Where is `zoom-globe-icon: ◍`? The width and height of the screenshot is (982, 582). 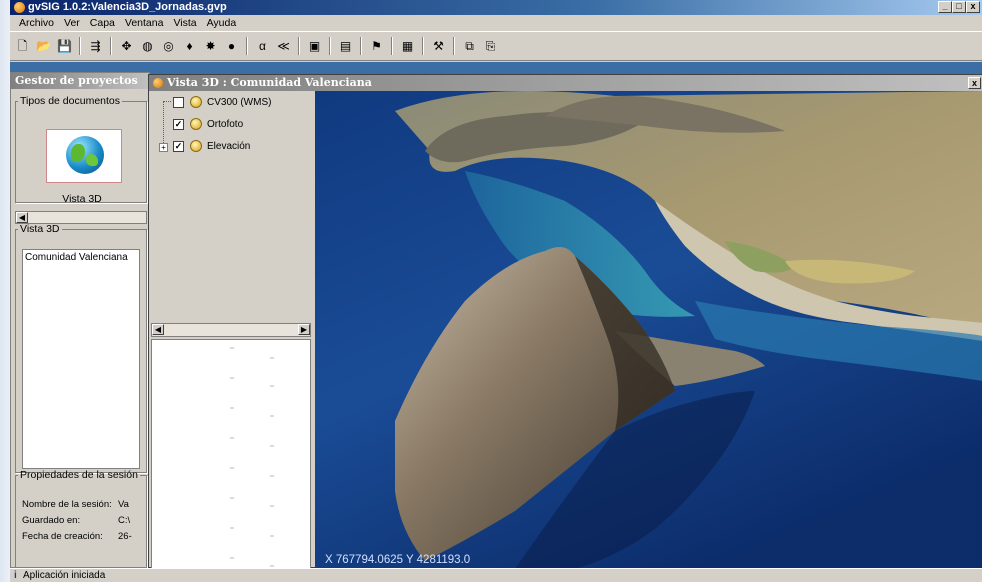
zoom-globe-icon: ◍ is located at coordinates (147, 46).